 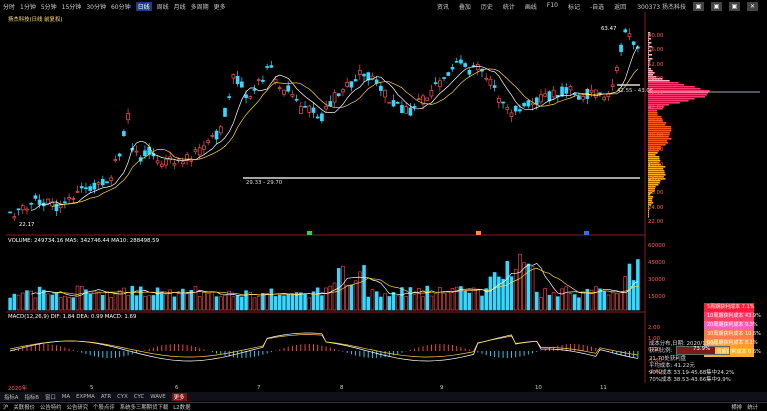 What do you see at coordinates (106, 397) in the screenshot?
I see `indicator-tab-5: ATR` at bounding box center [106, 397].